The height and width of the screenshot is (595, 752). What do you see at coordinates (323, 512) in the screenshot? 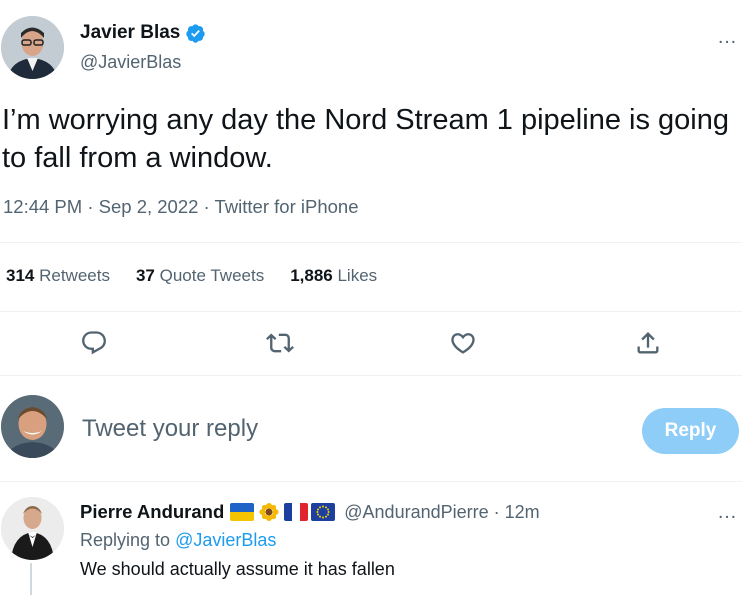
I see `eu-flag-icon` at bounding box center [323, 512].